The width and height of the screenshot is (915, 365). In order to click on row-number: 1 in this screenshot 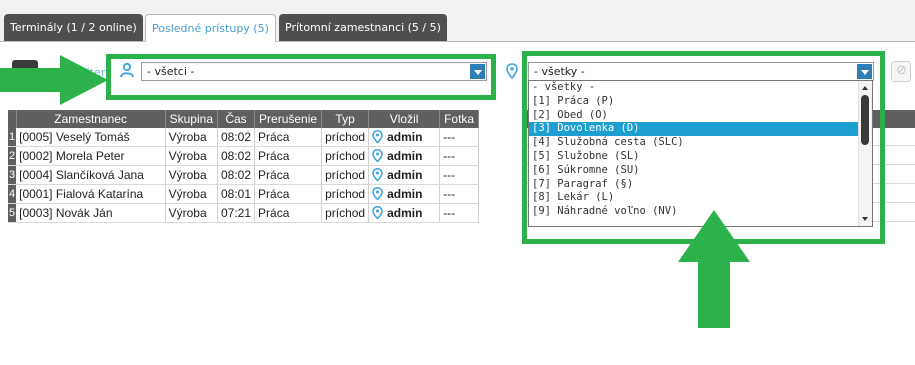, I will do `click(12, 137)`.